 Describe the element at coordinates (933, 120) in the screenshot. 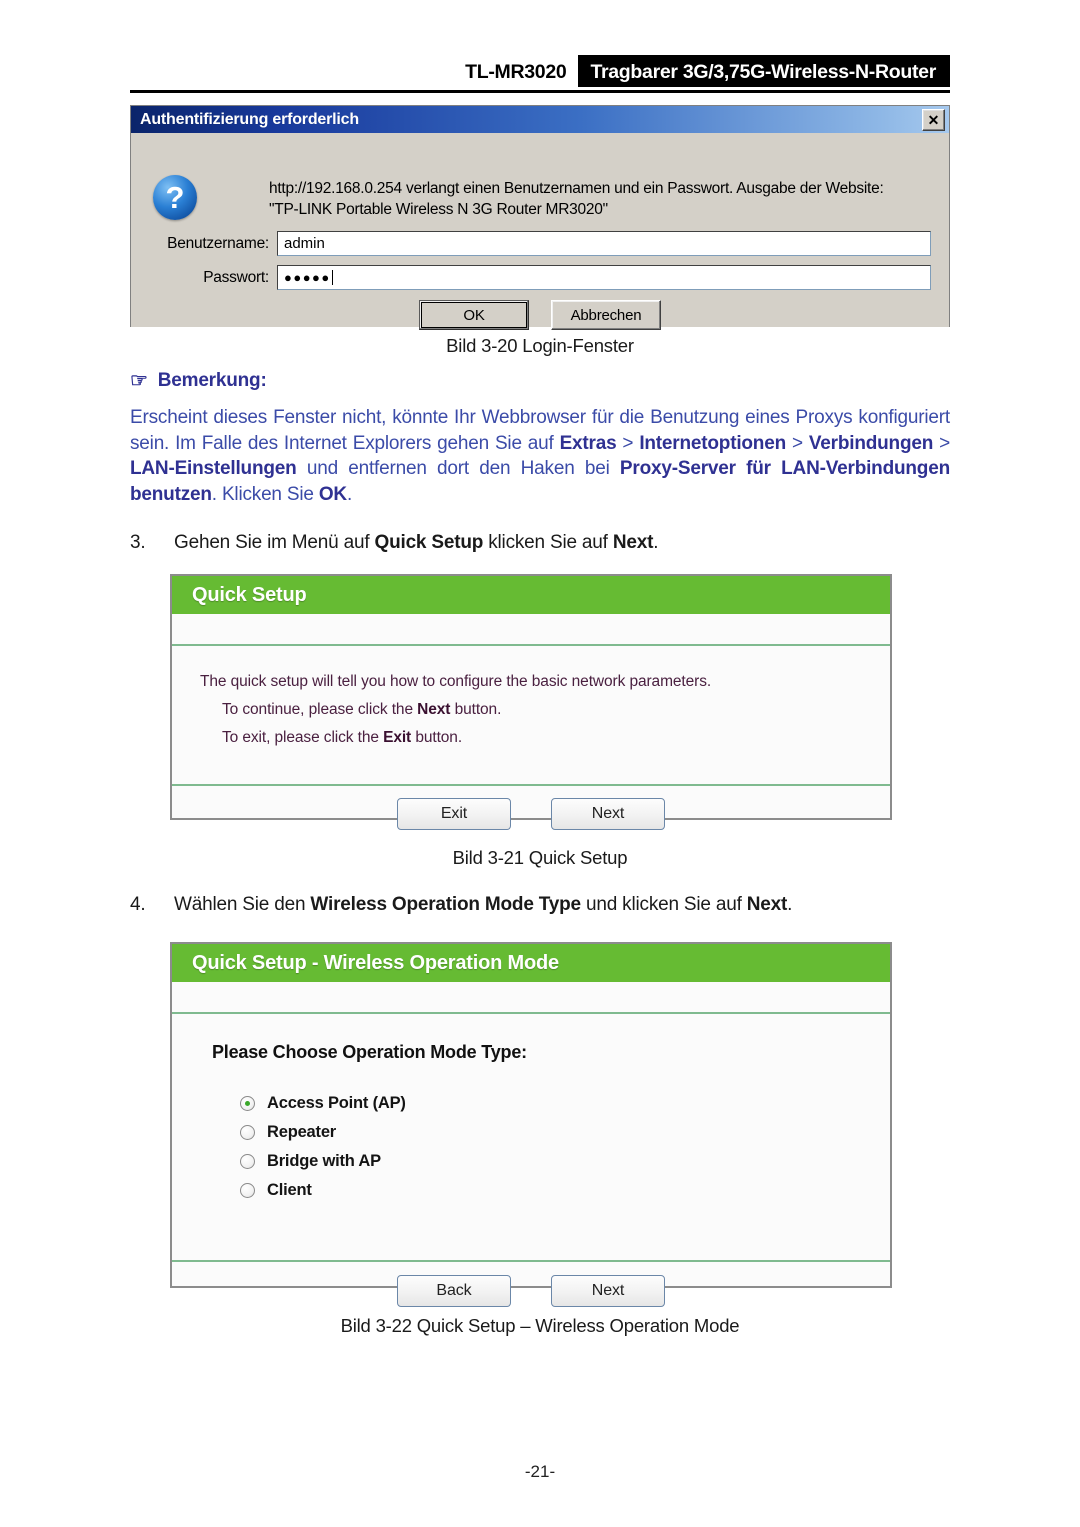

I see `close-icon: ✕` at that location.